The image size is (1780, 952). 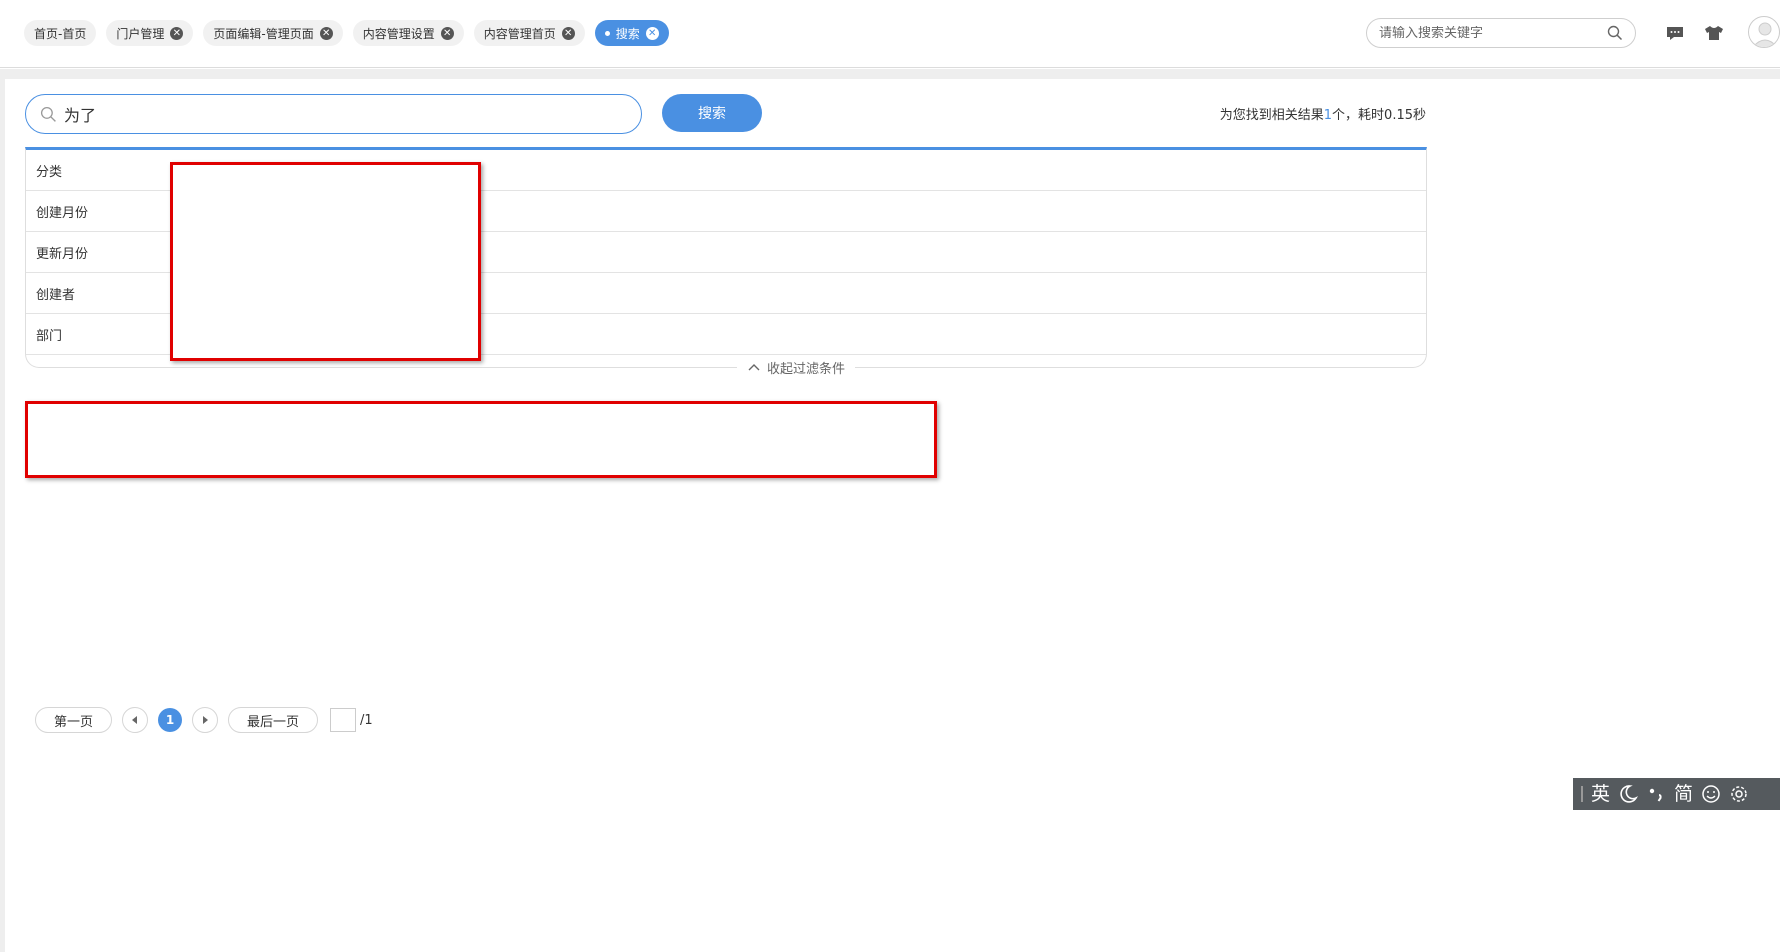 I want to click on caret-right-icon, so click(x=206, y=720).